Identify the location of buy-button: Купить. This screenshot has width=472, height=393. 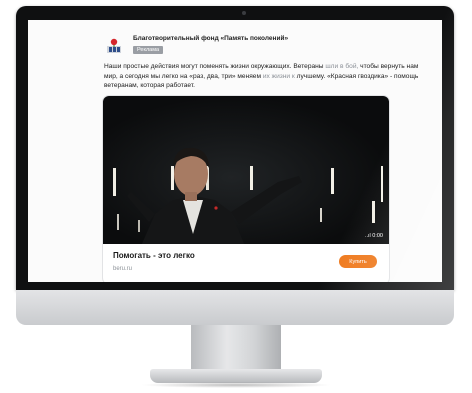
(358, 261).